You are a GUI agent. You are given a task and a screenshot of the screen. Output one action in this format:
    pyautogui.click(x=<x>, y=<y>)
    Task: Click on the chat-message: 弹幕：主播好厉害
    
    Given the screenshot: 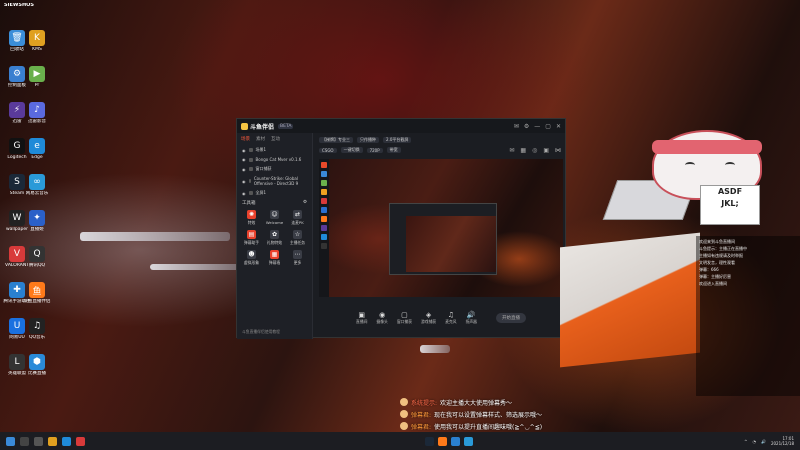 What is the action you would take?
    pyautogui.click(x=715, y=276)
    